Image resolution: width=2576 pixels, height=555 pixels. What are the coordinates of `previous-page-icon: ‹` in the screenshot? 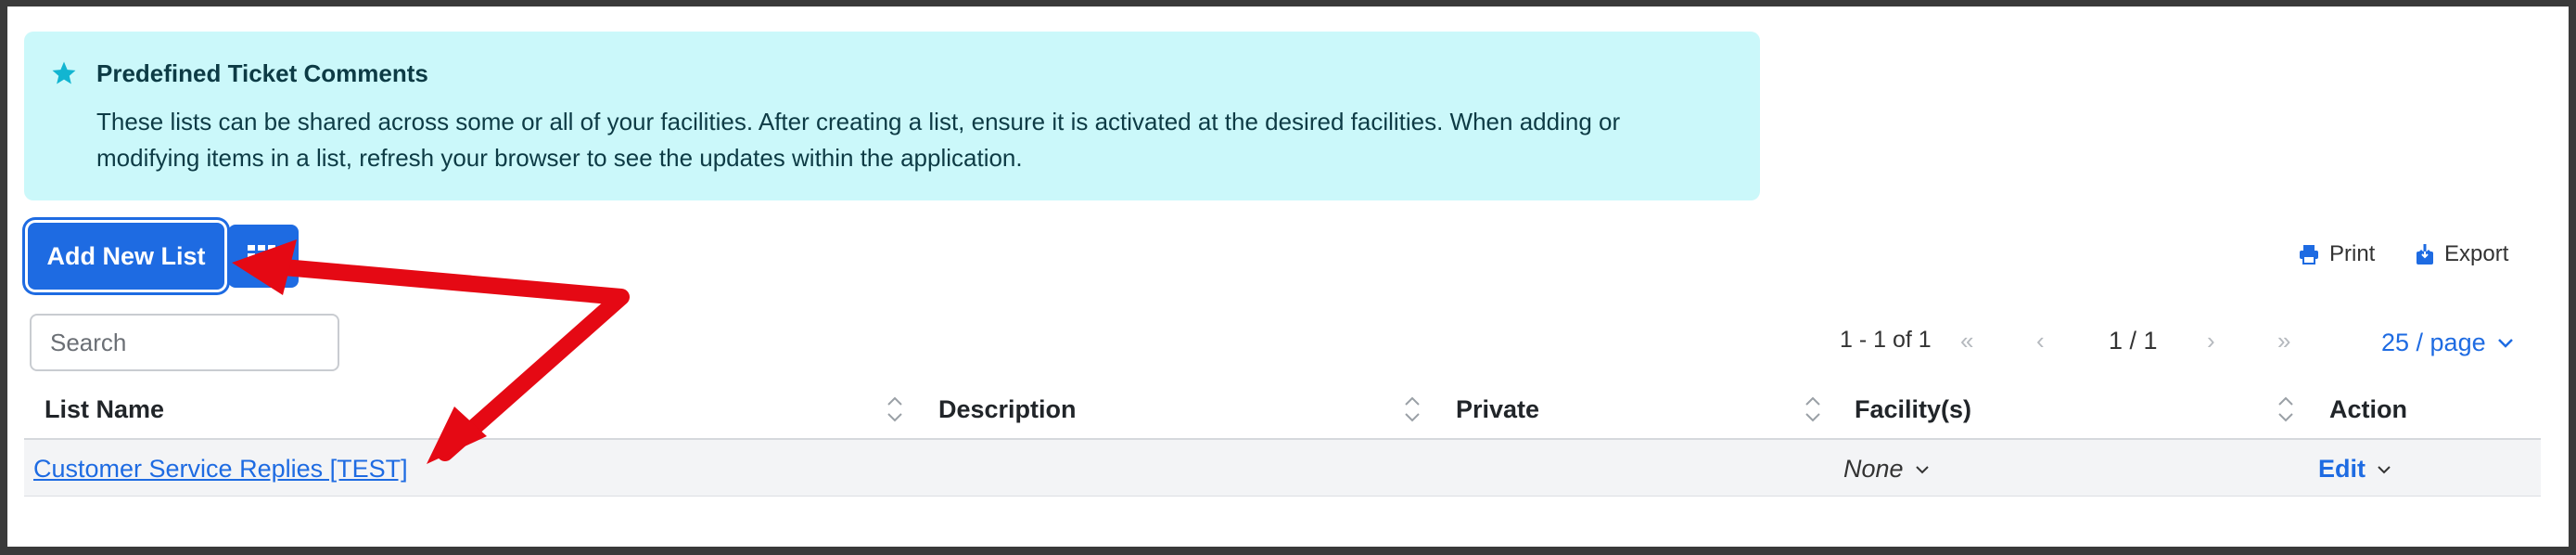 It's located at (2040, 341).